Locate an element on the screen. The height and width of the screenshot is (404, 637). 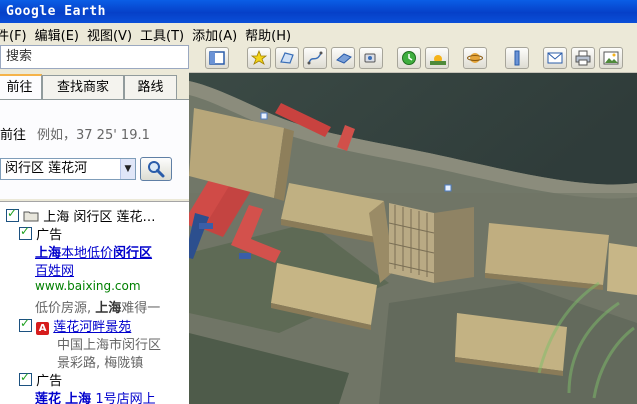
tab-directions: 路线 is located at coordinates (150, 87).